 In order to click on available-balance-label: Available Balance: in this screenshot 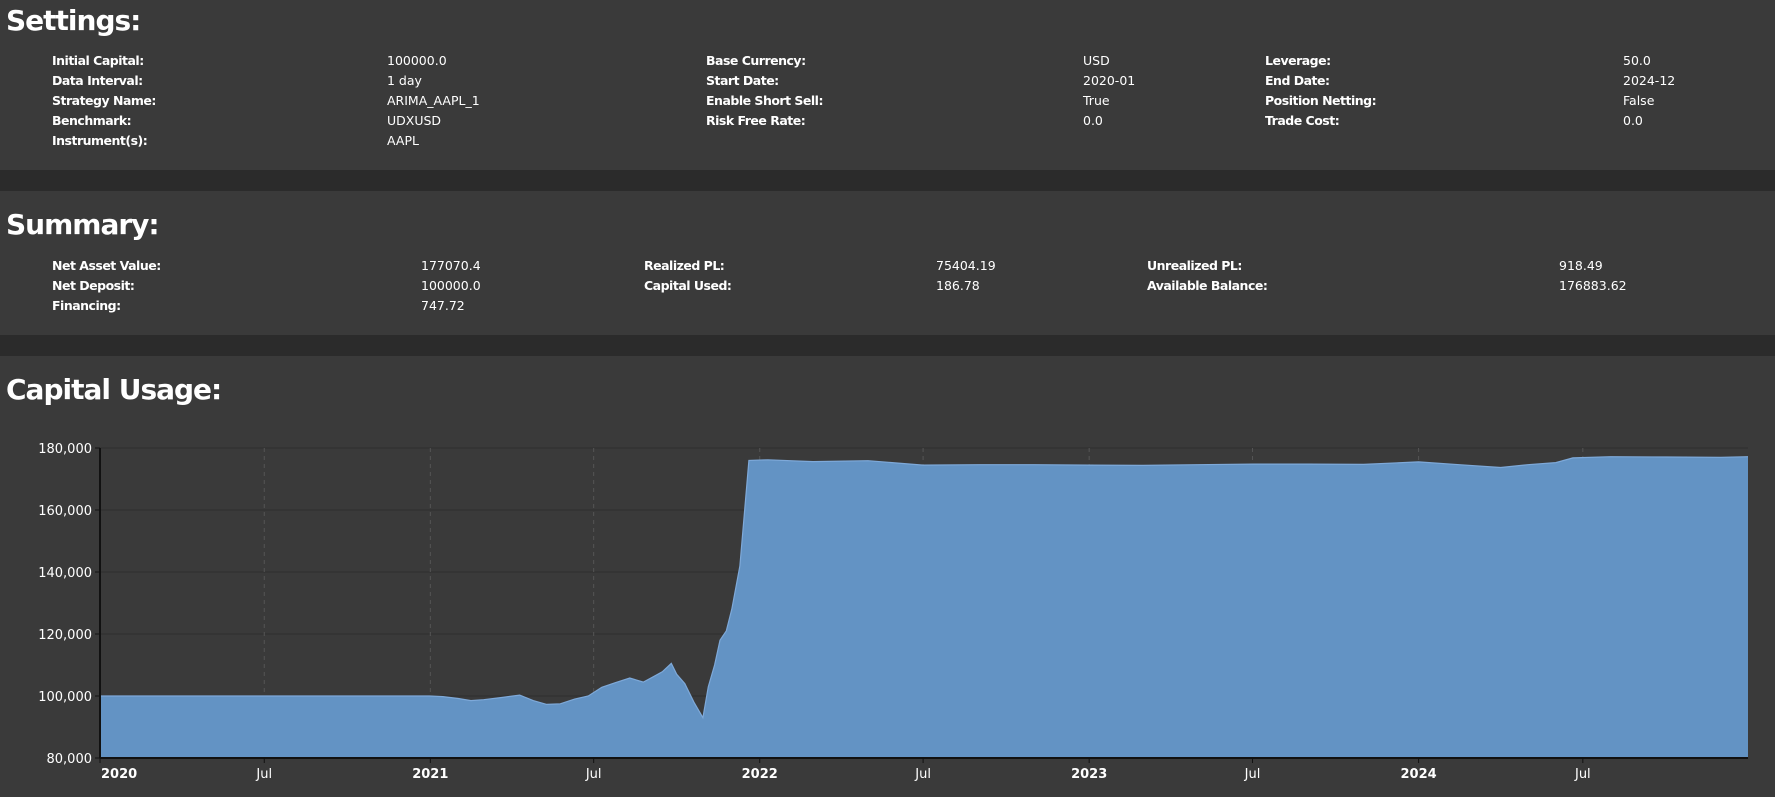, I will do `click(1207, 285)`.